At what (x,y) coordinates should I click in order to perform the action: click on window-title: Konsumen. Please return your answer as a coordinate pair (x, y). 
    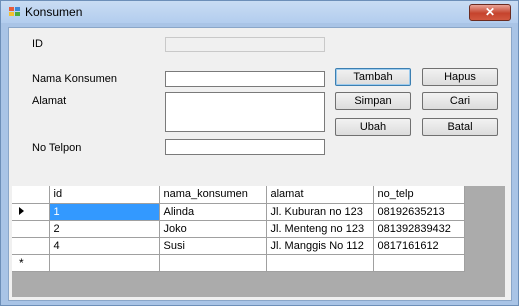
    Looking at the image, I should click on (54, 12).